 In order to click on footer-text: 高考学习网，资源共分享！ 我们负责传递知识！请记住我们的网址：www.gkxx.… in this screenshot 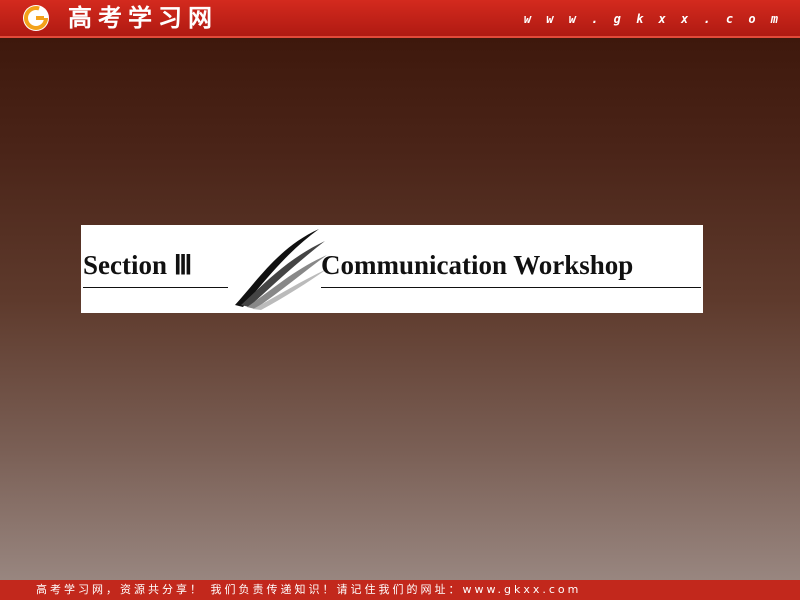, I will do `click(309, 589)`.